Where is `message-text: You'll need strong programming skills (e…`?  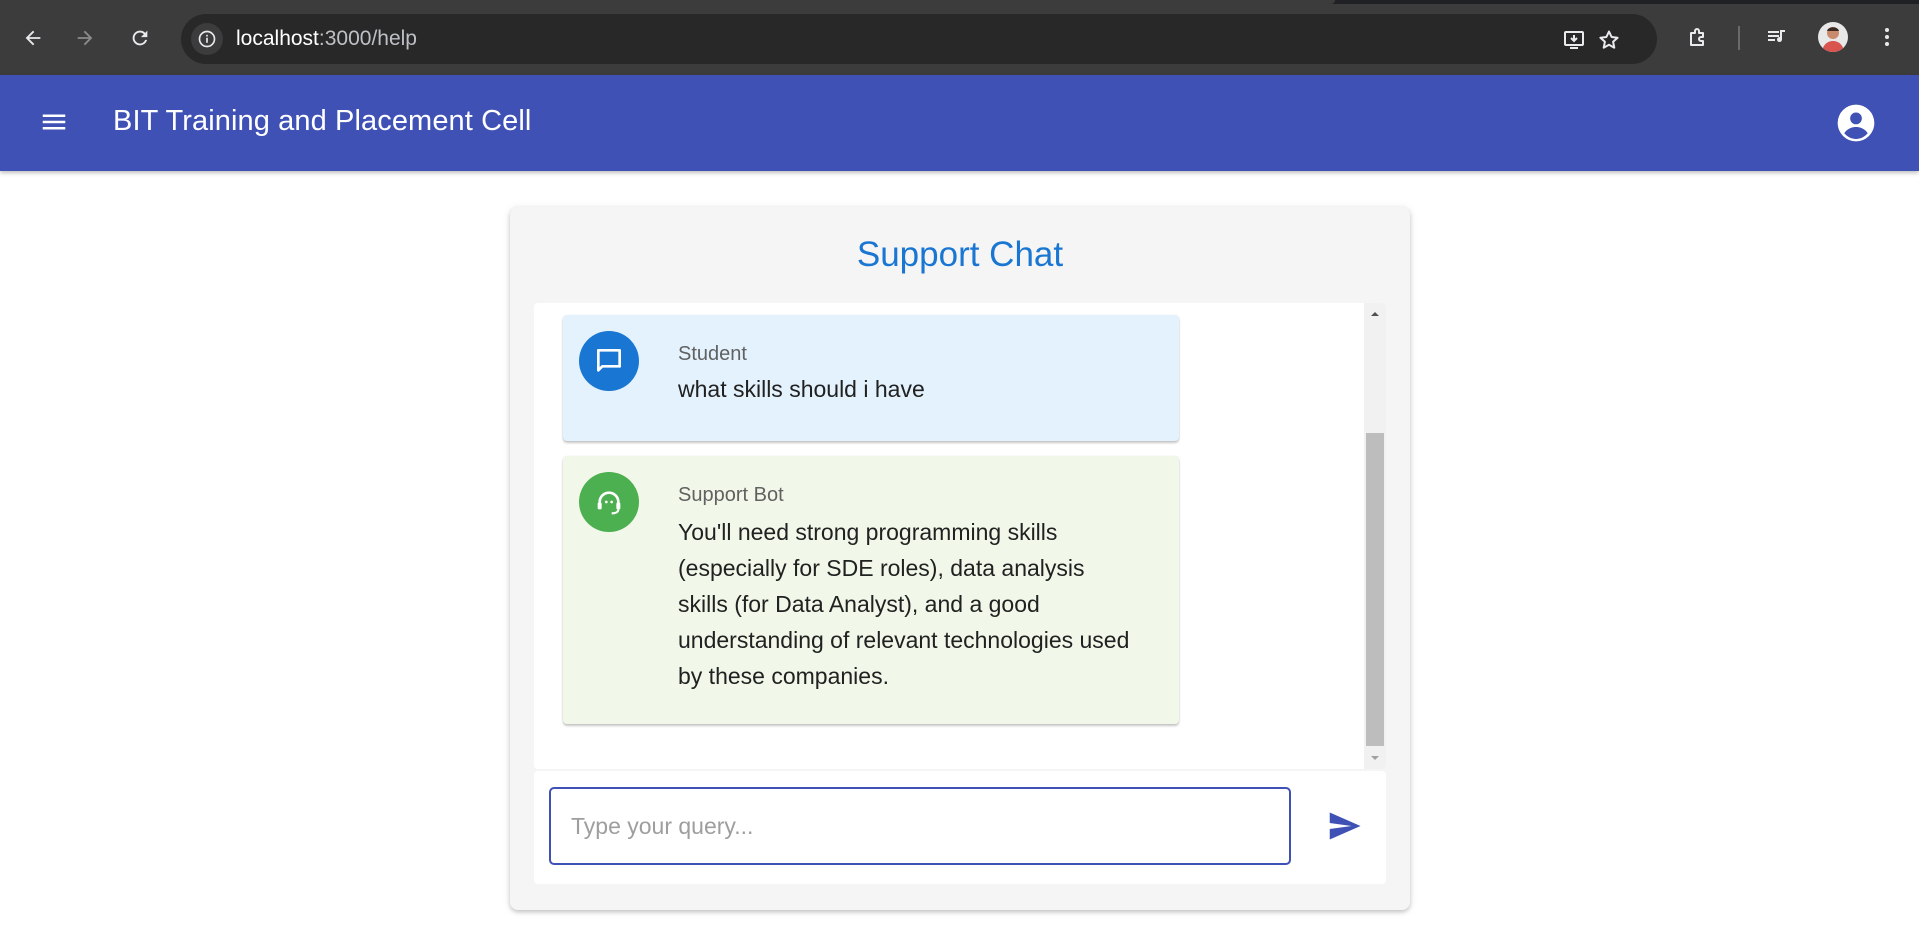 message-text: You'll need strong programming skills (e… is located at coordinates (904, 604).